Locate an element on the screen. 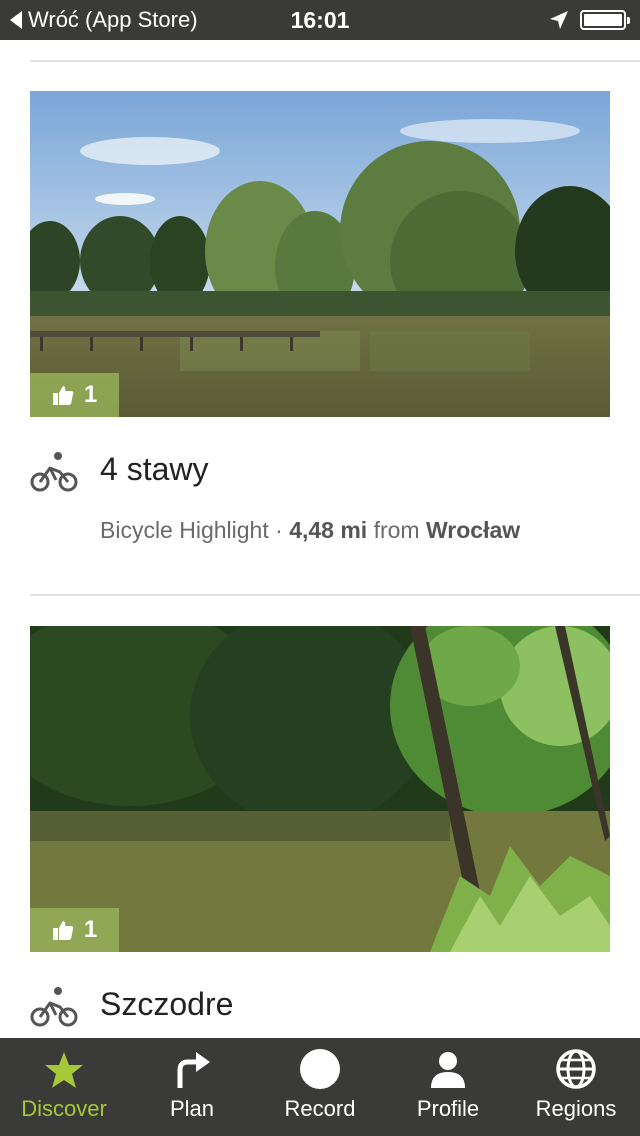 The image size is (640, 1136). star-icon is located at coordinates (64, 1070).